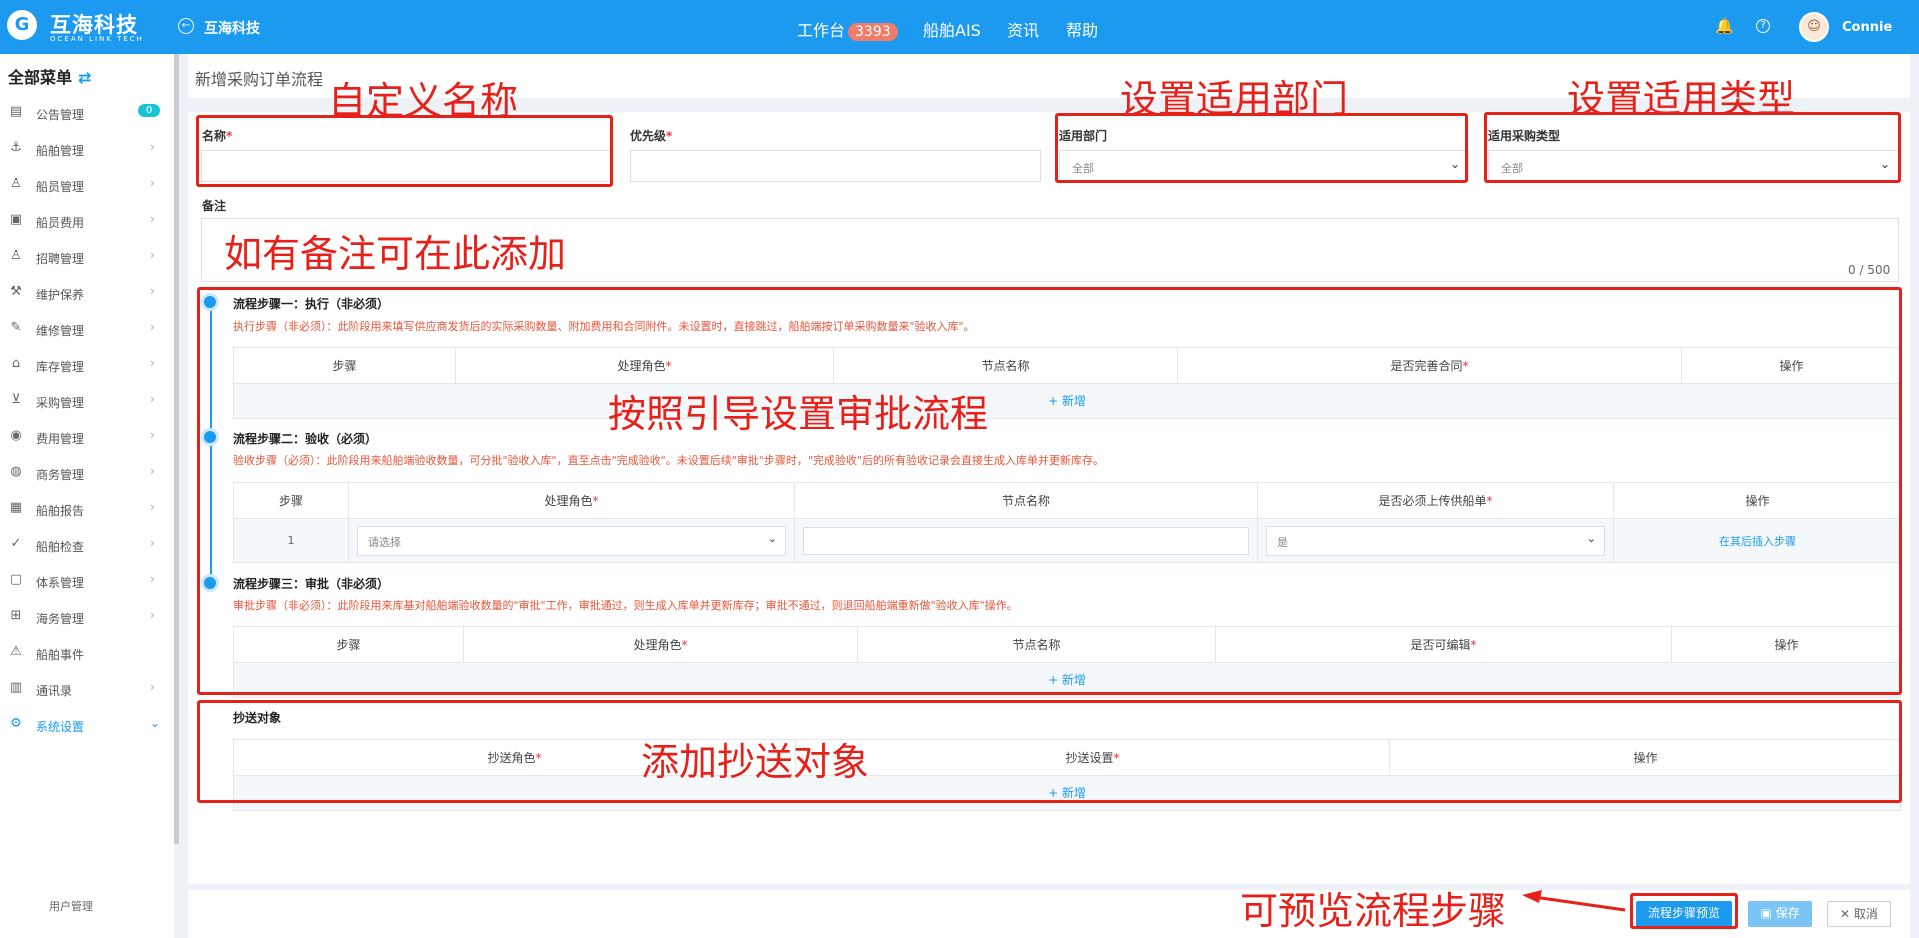 This screenshot has width=1919, height=938. What do you see at coordinates (16, 723) in the screenshot?
I see `gear-icon: ⚙` at bounding box center [16, 723].